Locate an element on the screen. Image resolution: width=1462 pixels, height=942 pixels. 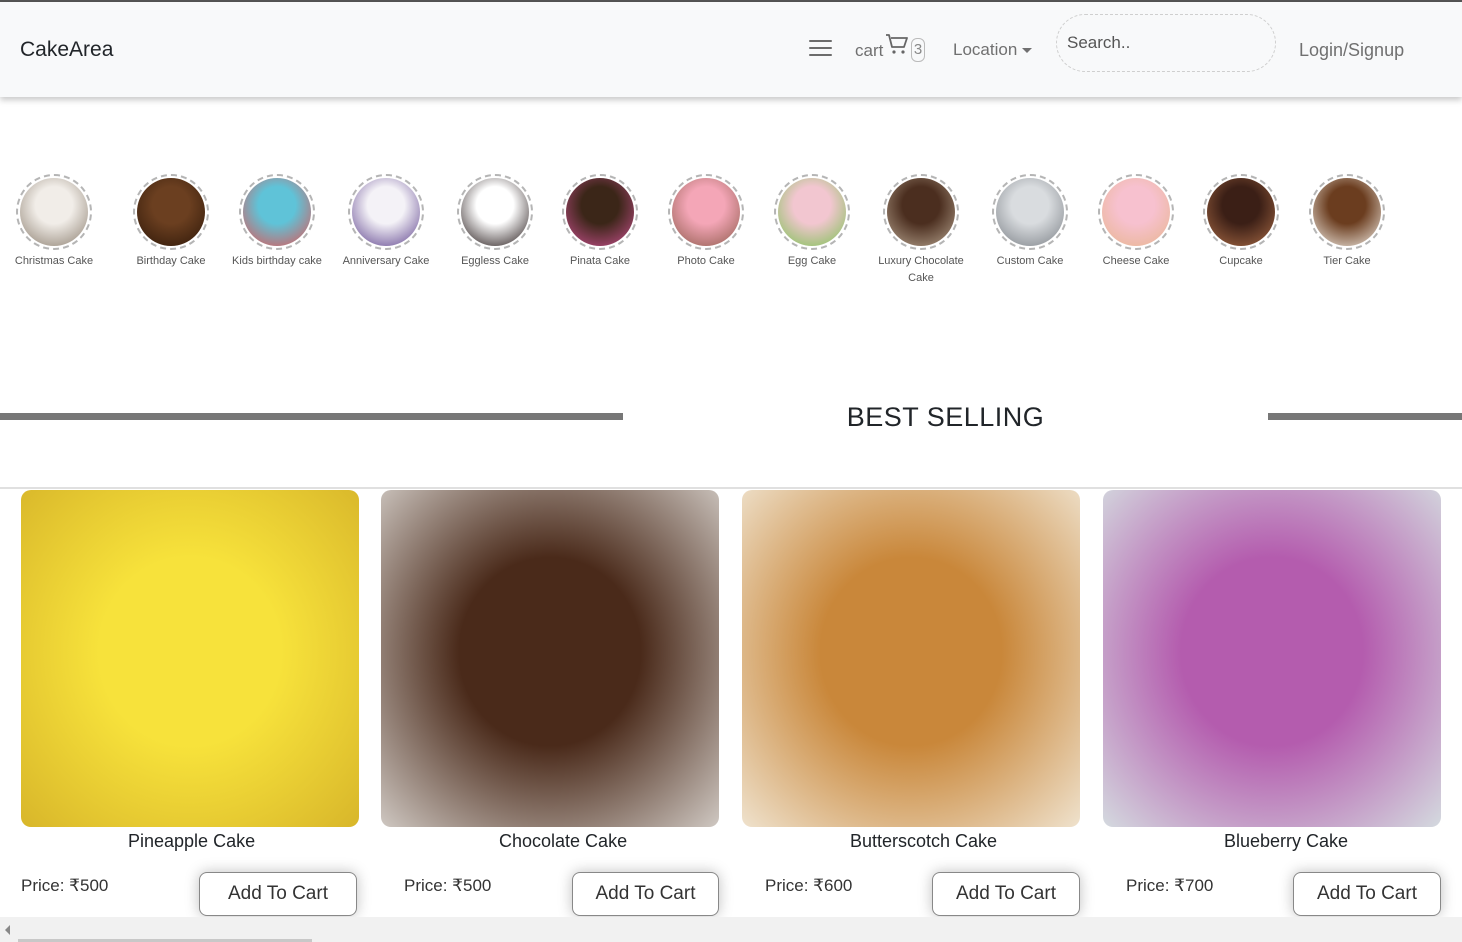
location-label: Location is located at coordinates (985, 49).